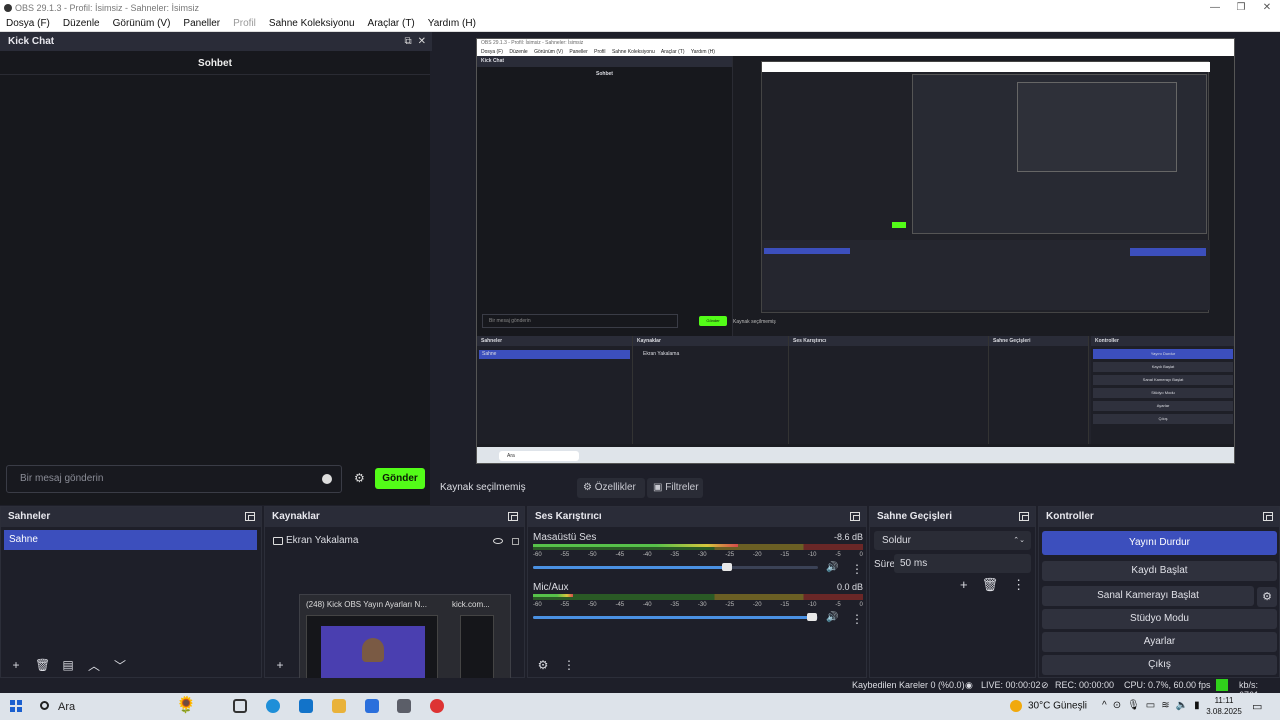 This screenshot has height=720, width=1280. I want to click on menu-profile: Profil, so click(244, 23).